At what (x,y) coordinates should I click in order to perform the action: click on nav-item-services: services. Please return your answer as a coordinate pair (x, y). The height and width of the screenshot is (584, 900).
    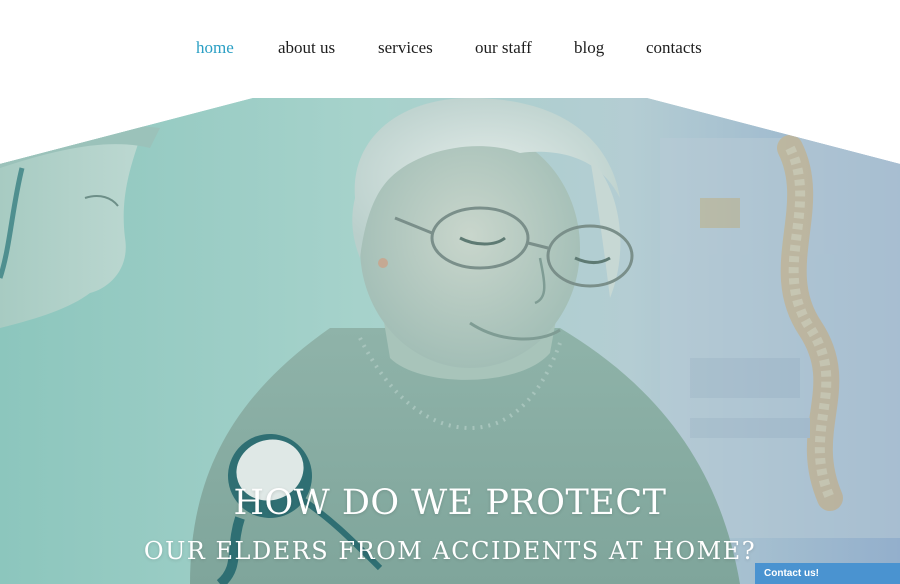
    Looking at the image, I should click on (405, 48).